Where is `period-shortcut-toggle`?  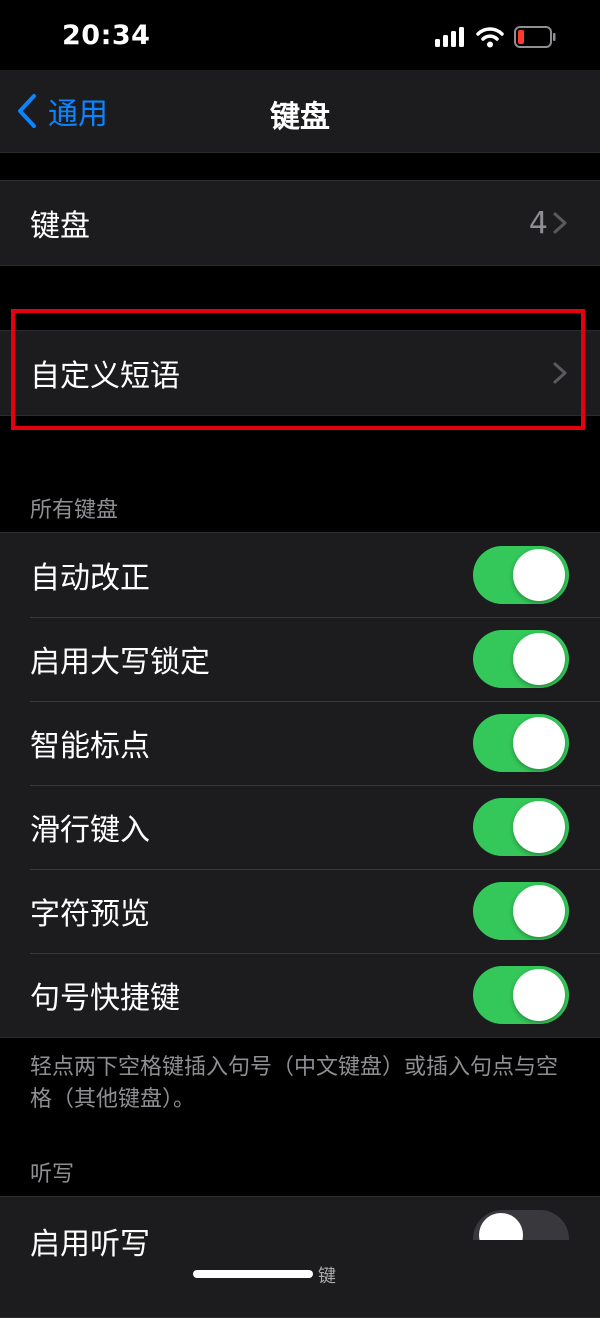
period-shortcut-toggle is located at coordinates (521, 995).